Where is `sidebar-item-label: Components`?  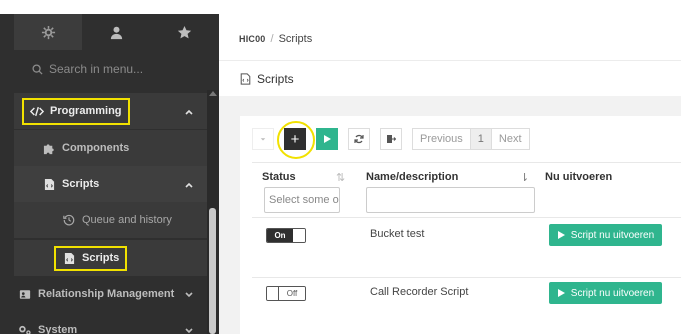 sidebar-item-label: Components is located at coordinates (96, 148).